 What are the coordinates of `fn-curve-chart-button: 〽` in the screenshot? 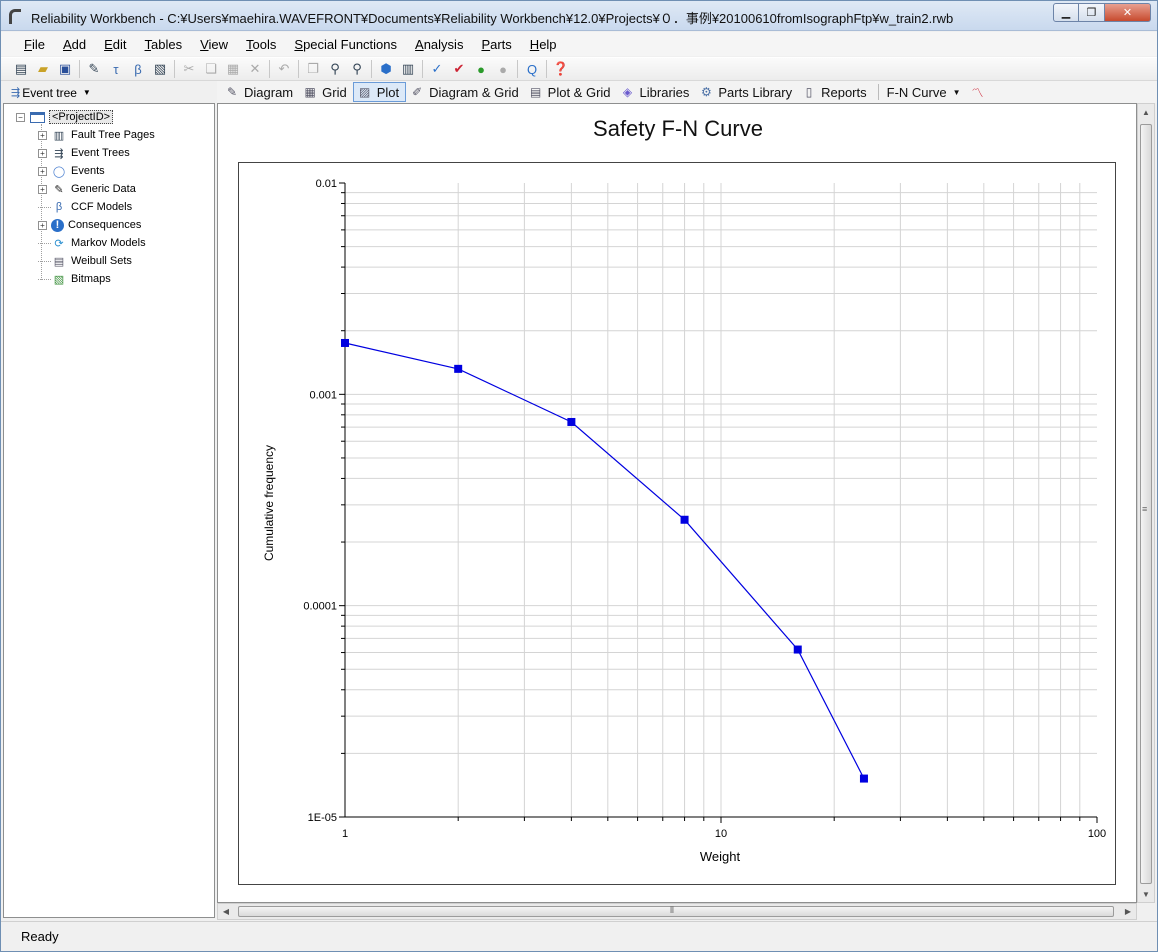 It's located at (981, 92).